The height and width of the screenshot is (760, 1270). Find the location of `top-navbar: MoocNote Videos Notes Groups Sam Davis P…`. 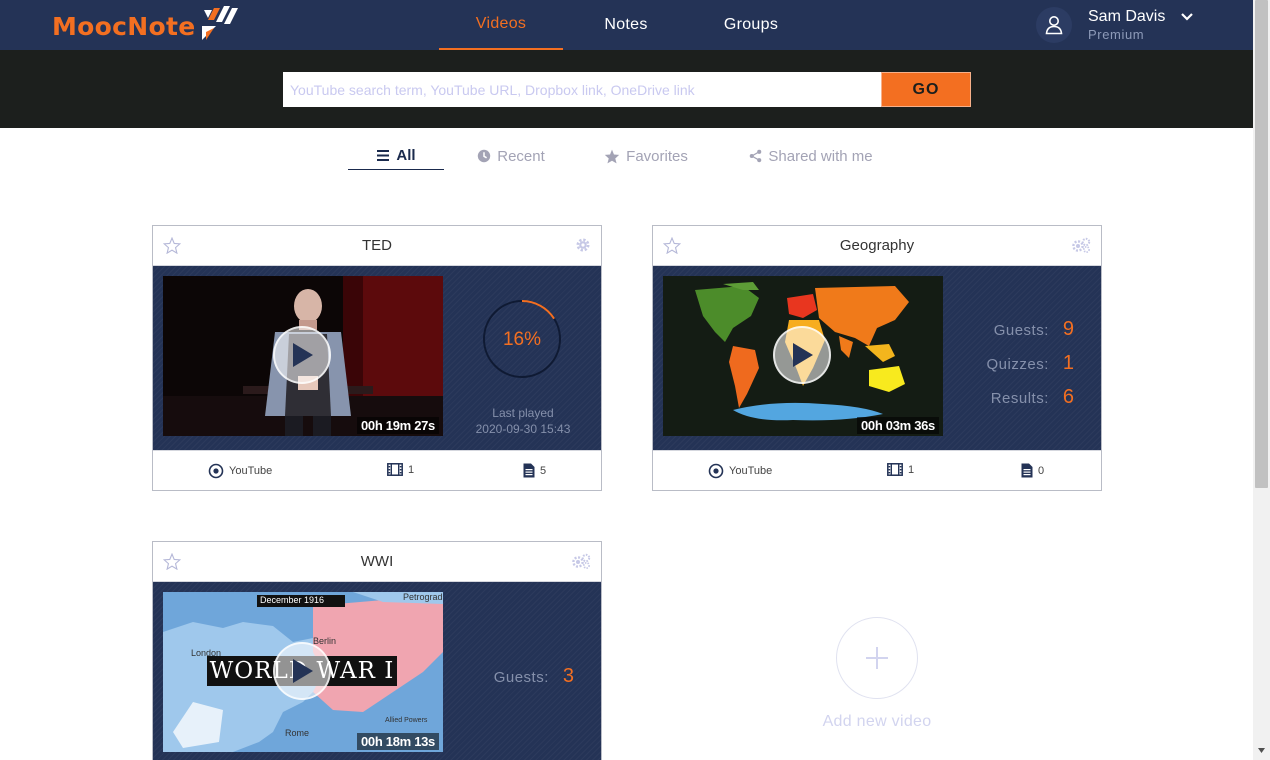

top-navbar: MoocNote Videos Notes Groups Sam Davis P… is located at coordinates (626, 25).